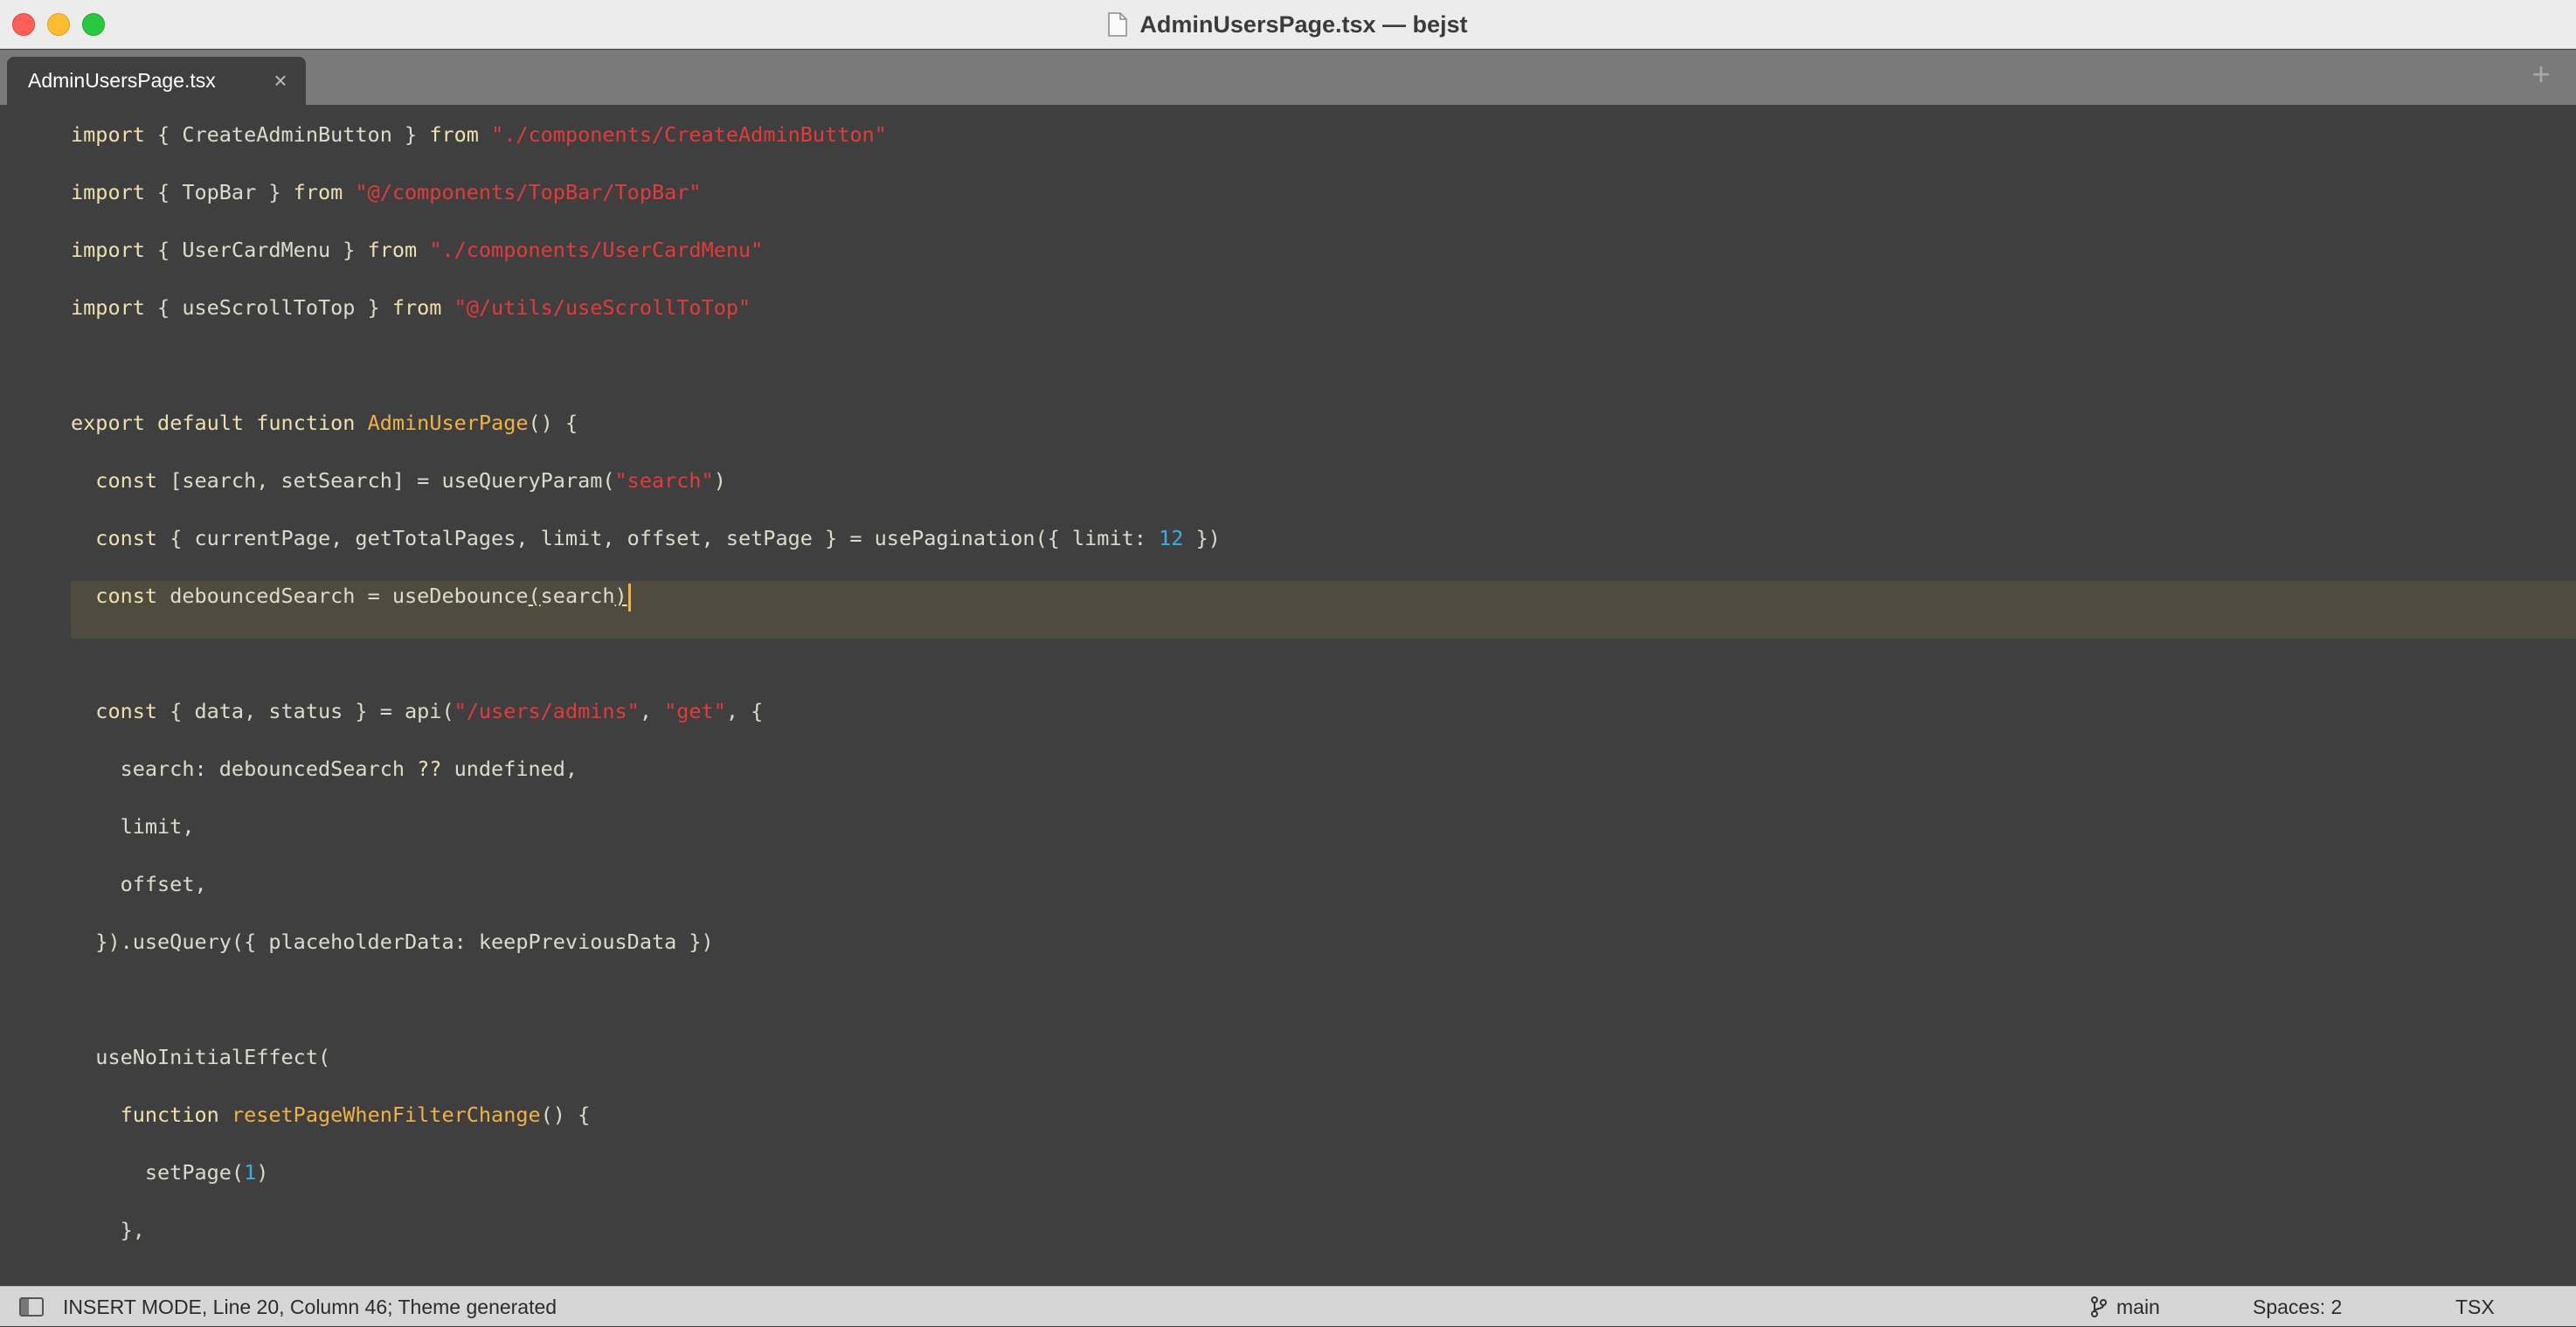 This screenshot has height=1327, width=2576. I want to click on code-line: function resetPageWhenFilterChange() {, so click(331, 1115).